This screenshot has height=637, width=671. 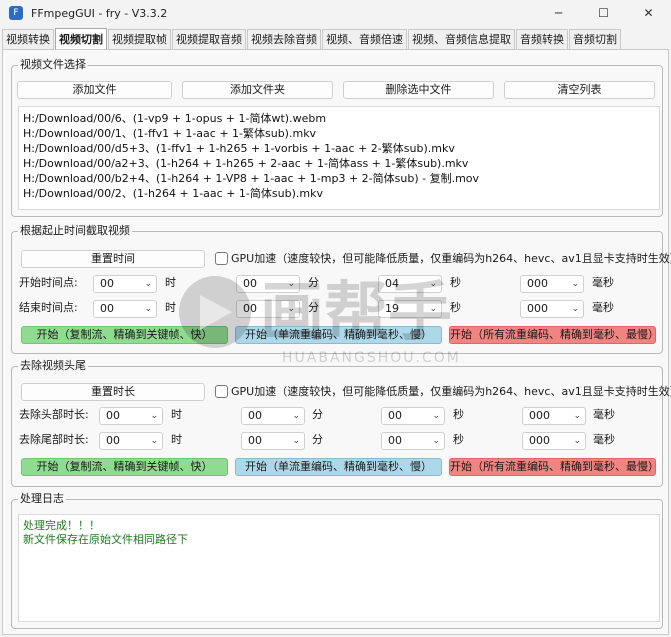 I want to click on start-second-value: 04, so click(x=392, y=283).